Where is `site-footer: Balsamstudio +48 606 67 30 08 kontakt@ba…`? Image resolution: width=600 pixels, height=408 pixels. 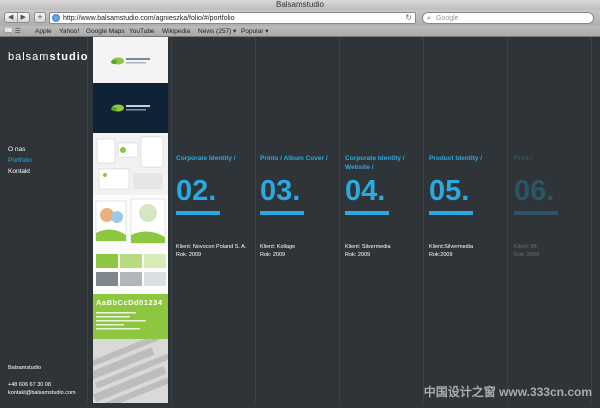 site-footer: Balsamstudio +48 606 67 30 08 kontakt@ba… is located at coordinates (42, 380).